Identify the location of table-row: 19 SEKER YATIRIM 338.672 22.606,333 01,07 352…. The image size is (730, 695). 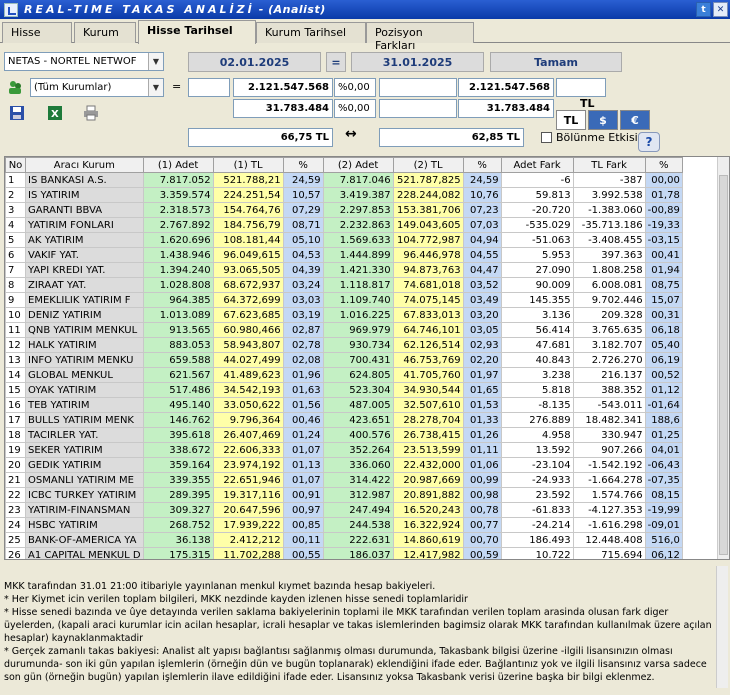
(344, 450).